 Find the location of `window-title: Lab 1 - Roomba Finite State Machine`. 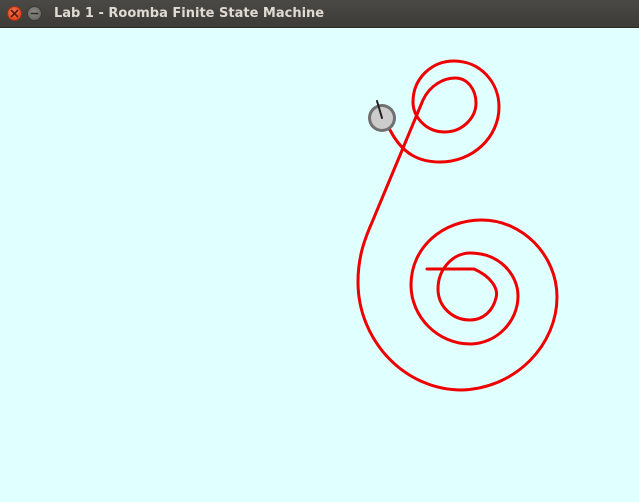

window-title: Lab 1 - Roomba Finite State Machine is located at coordinates (189, 13).